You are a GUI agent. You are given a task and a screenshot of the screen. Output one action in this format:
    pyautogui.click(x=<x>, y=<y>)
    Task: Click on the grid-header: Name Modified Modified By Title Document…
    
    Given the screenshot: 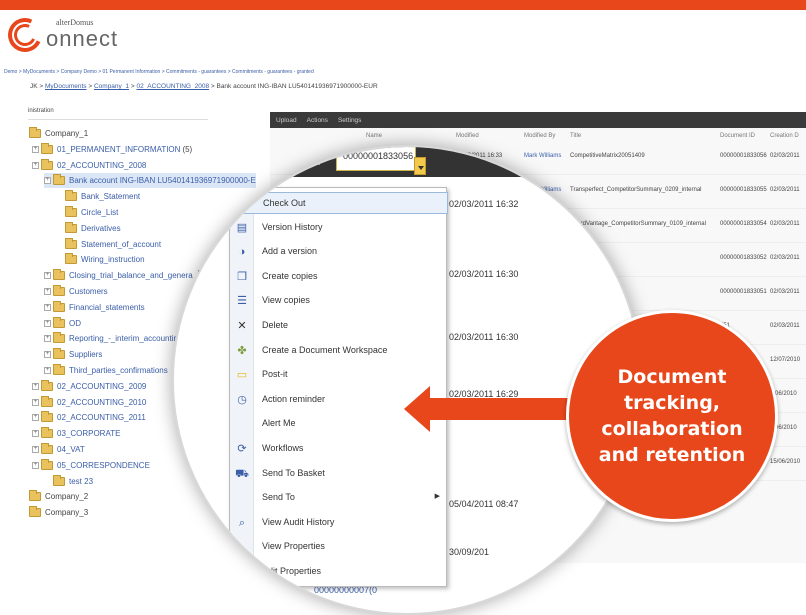 What is the action you would take?
    pyautogui.click(x=538, y=137)
    